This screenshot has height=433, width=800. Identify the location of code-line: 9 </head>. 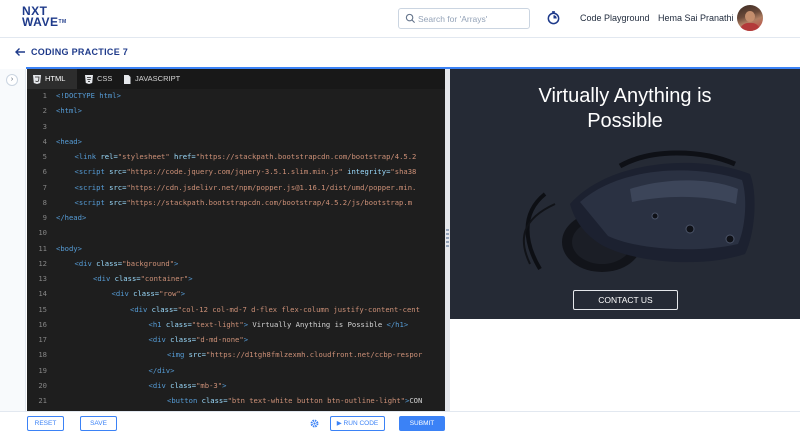
(236, 220).